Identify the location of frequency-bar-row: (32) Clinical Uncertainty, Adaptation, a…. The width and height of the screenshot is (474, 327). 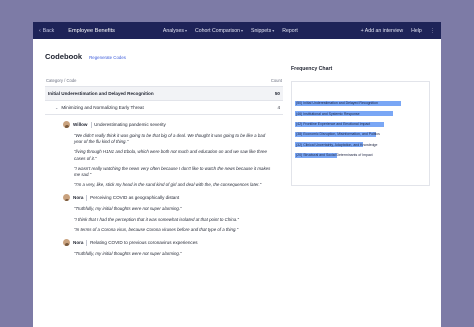
(360, 145).